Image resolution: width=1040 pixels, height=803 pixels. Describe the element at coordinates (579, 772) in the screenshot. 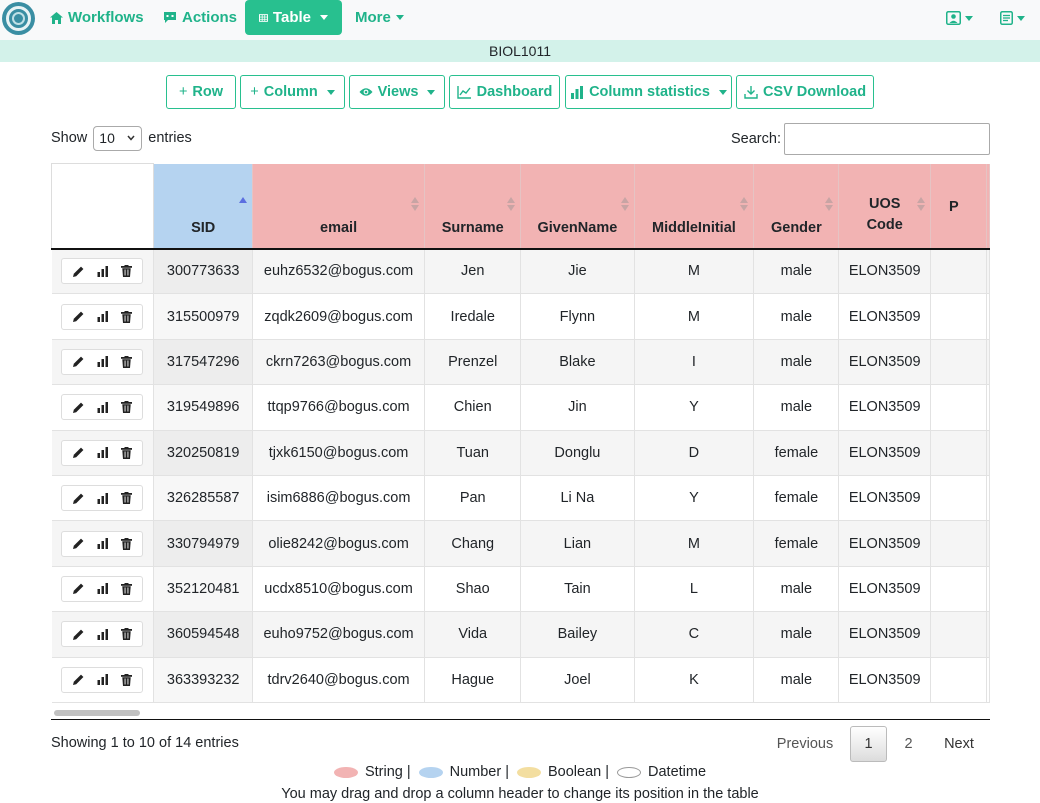

I see `legend-boolean: Boolean |` at that location.